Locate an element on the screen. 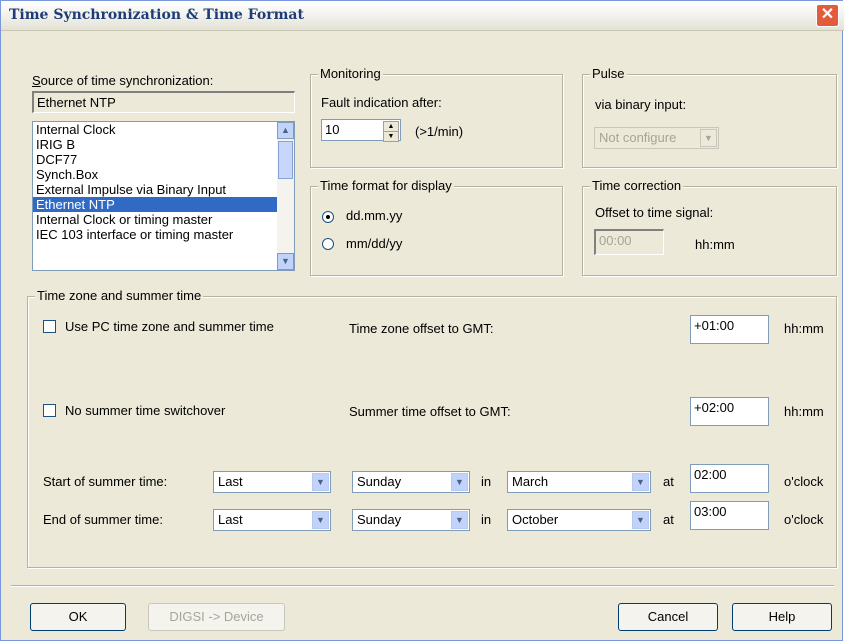 The width and height of the screenshot is (845, 643). summer-offset-label: Summer time offset to GMT: is located at coordinates (430, 411).